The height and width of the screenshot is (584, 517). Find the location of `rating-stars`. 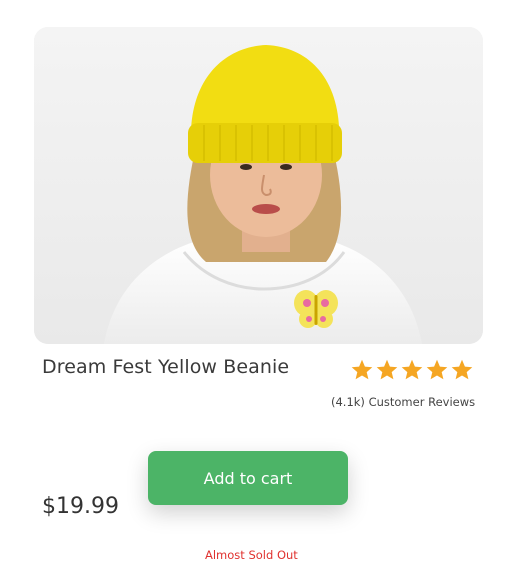

rating-stars is located at coordinates (412, 370).